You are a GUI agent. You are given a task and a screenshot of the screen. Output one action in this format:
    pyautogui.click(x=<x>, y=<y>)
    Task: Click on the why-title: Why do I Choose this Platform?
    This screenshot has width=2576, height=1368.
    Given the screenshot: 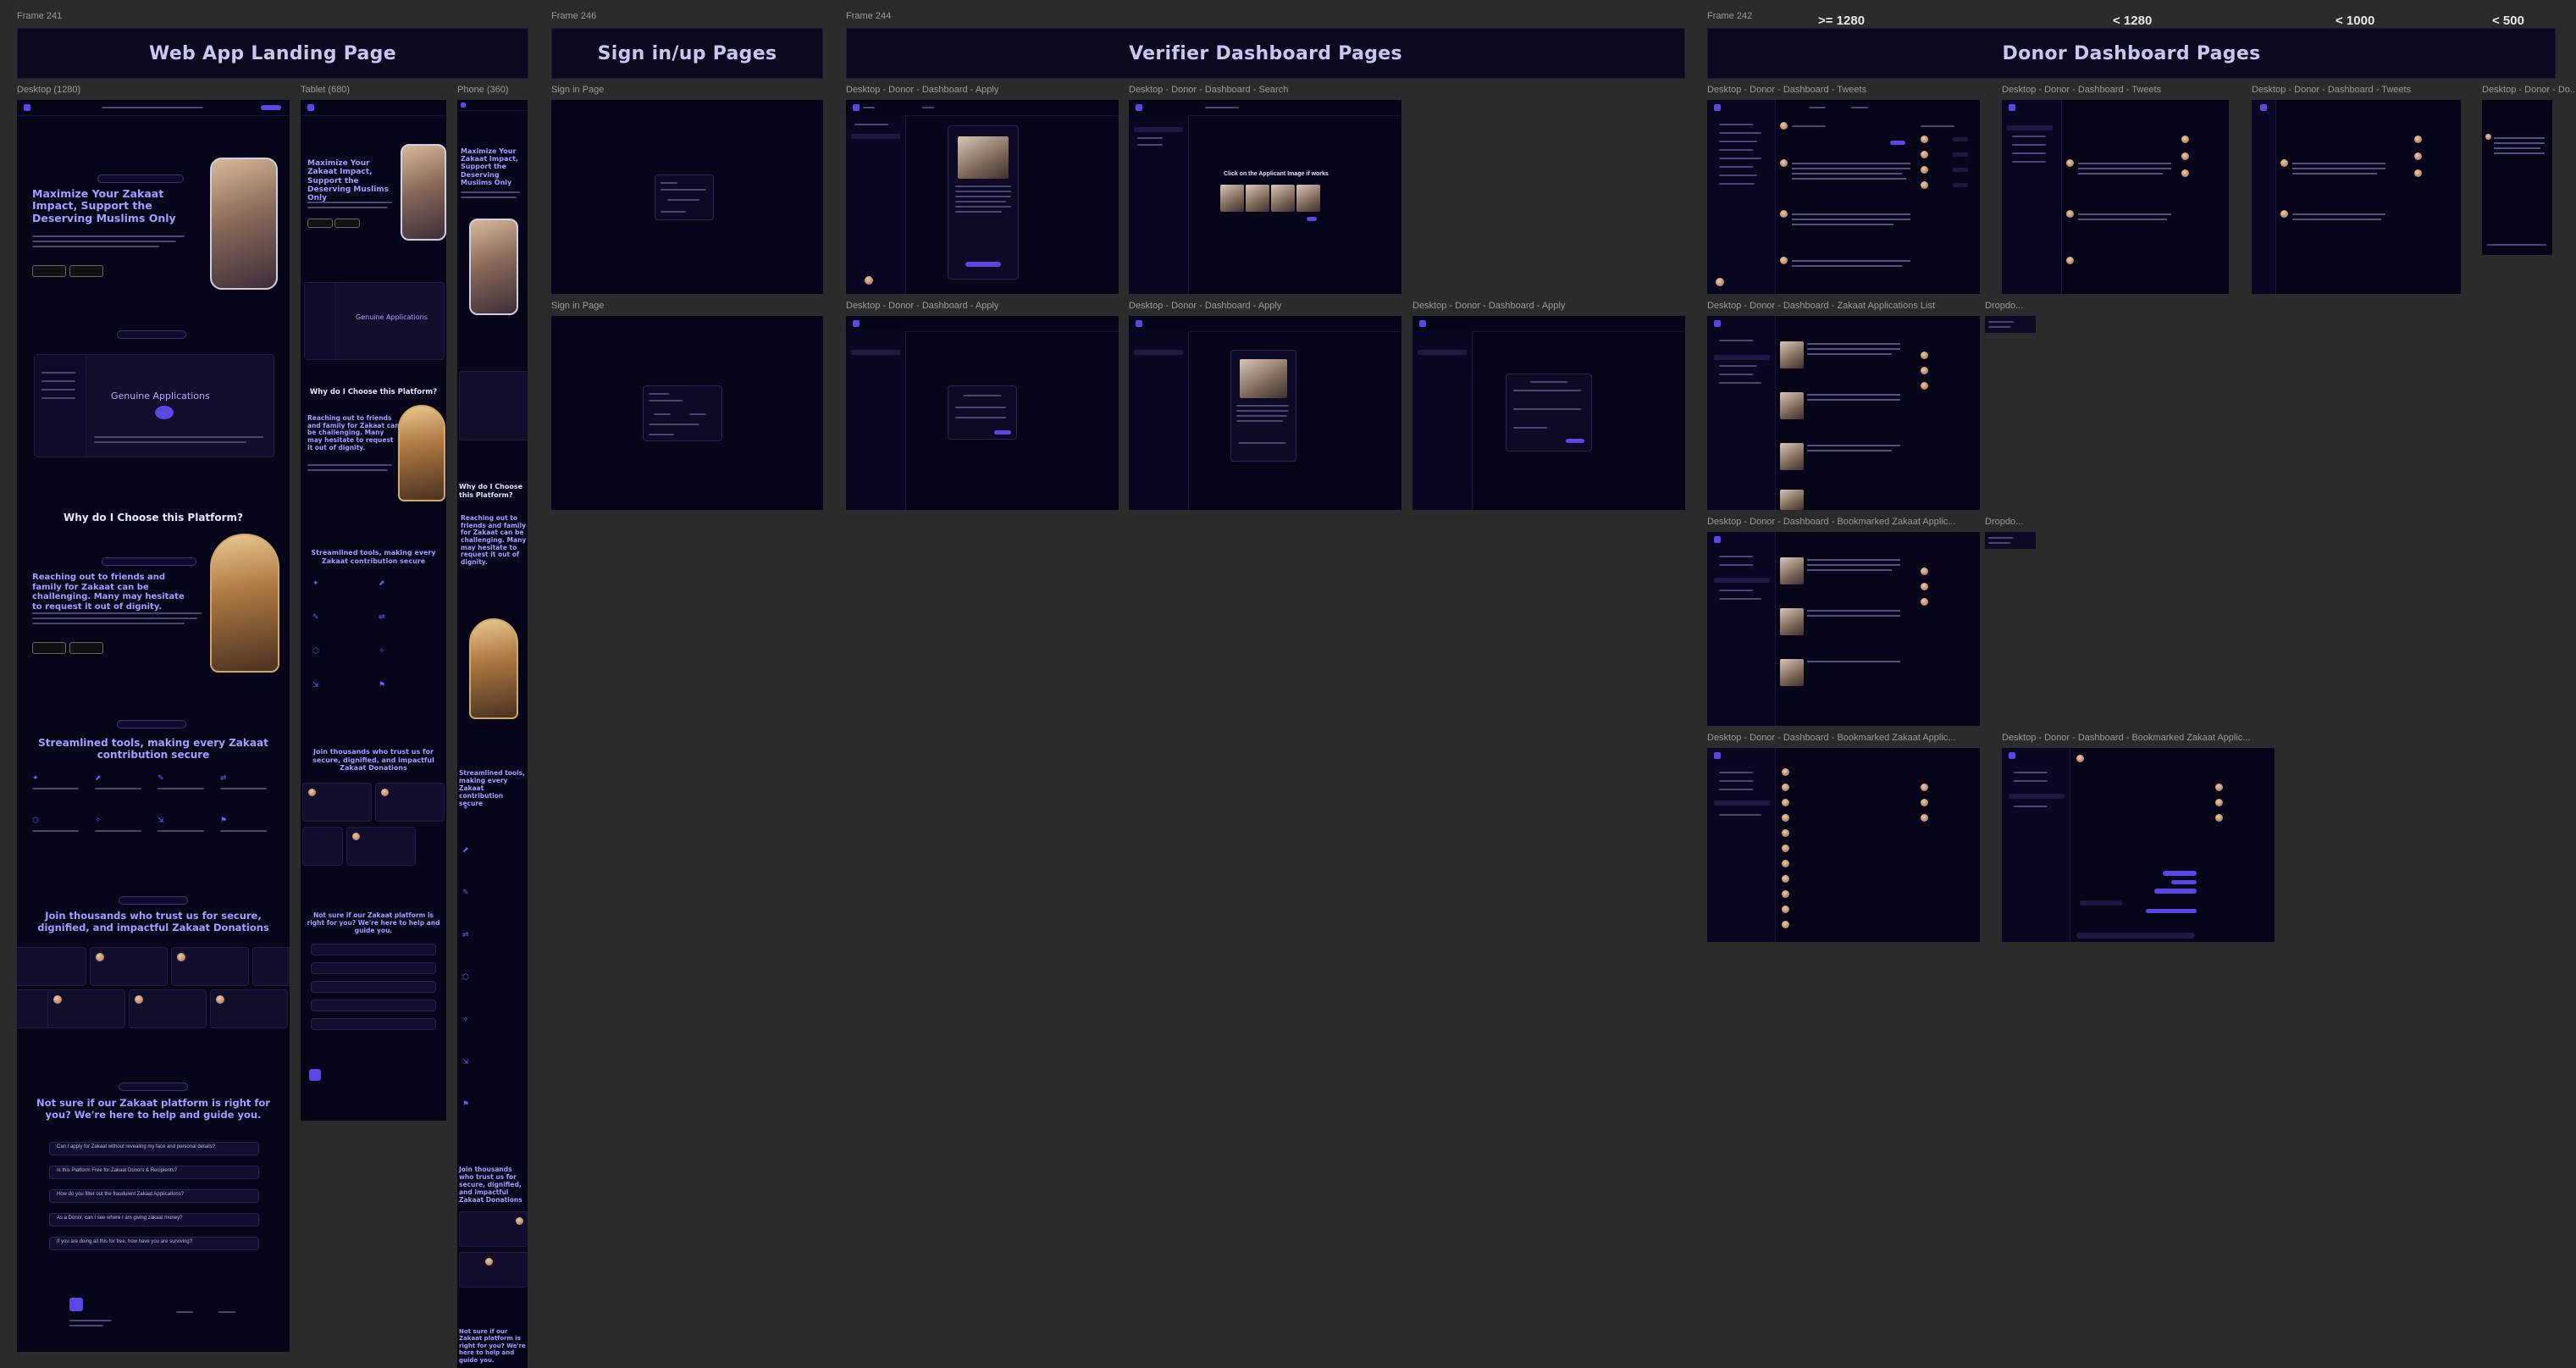 What is the action you would take?
    pyautogui.click(x=153, y=517)
    